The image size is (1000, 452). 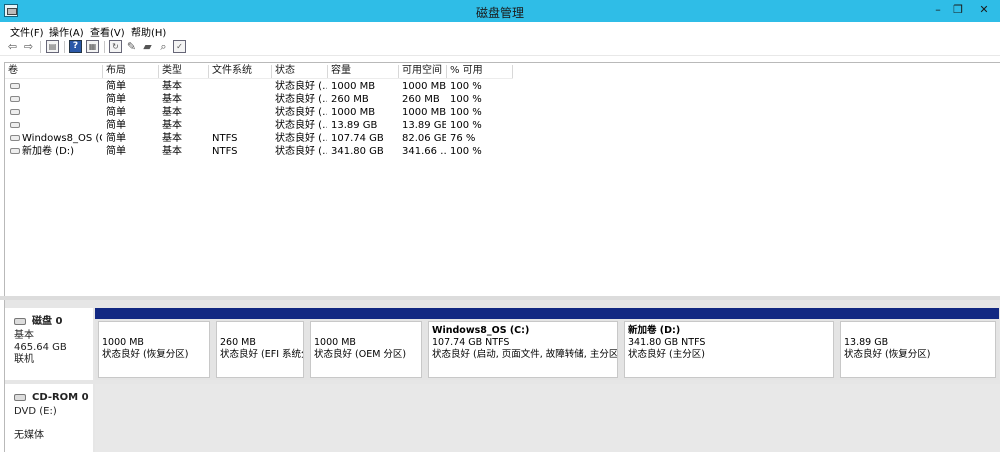 I want to click on cell-free-space: 13.89 GB, so click(x=424, y=125).